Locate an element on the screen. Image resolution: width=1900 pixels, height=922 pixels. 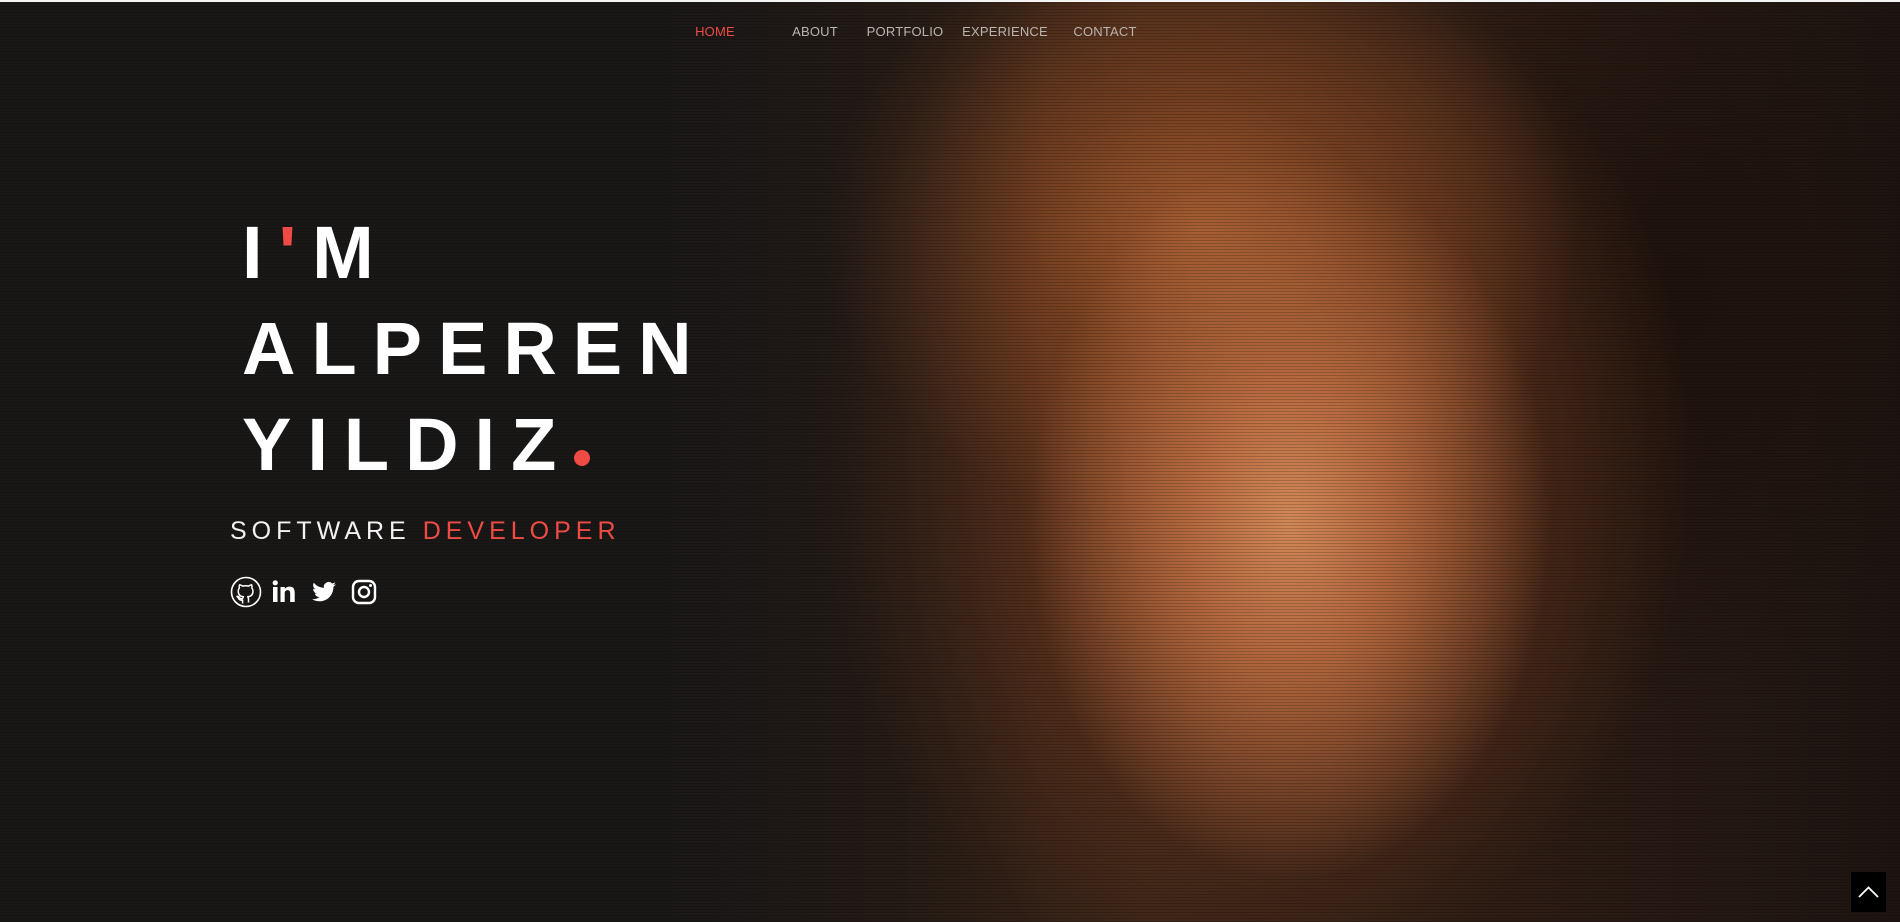
subtitle-software: SOFTWARE is located at coordinates (320, 531).